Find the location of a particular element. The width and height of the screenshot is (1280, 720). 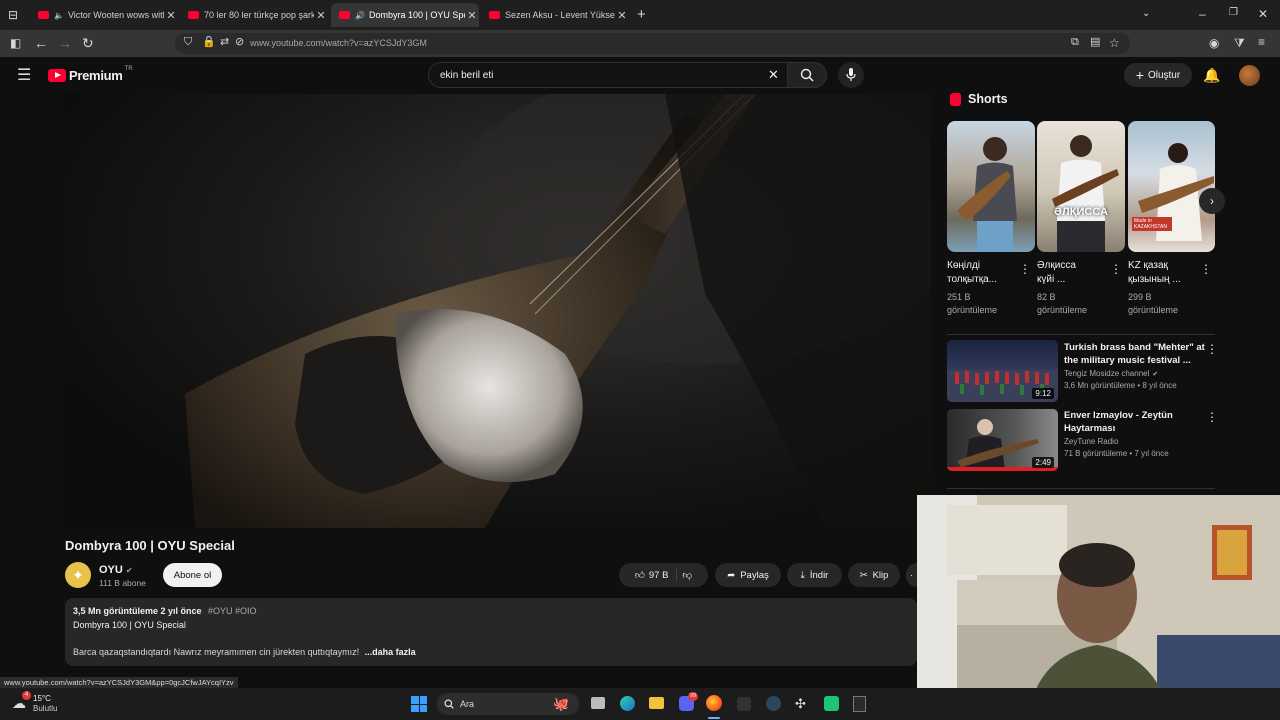

back-icon: ← is located at coordinates (41, 43).